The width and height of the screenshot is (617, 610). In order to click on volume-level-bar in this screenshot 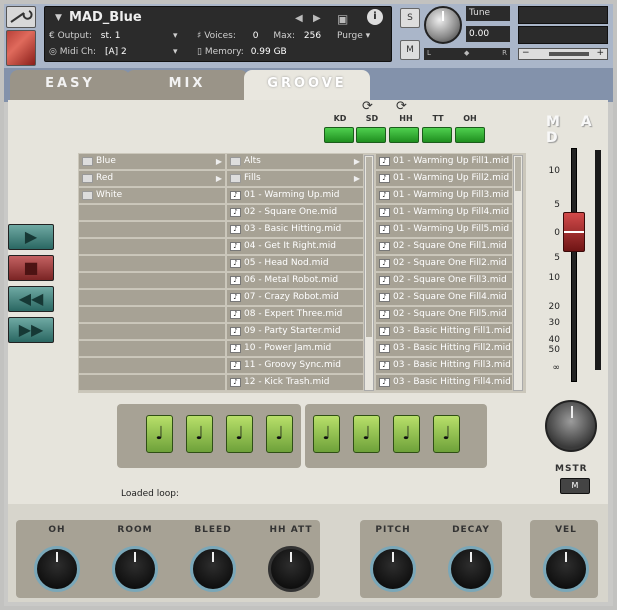, I will do `click(569, 54)`.